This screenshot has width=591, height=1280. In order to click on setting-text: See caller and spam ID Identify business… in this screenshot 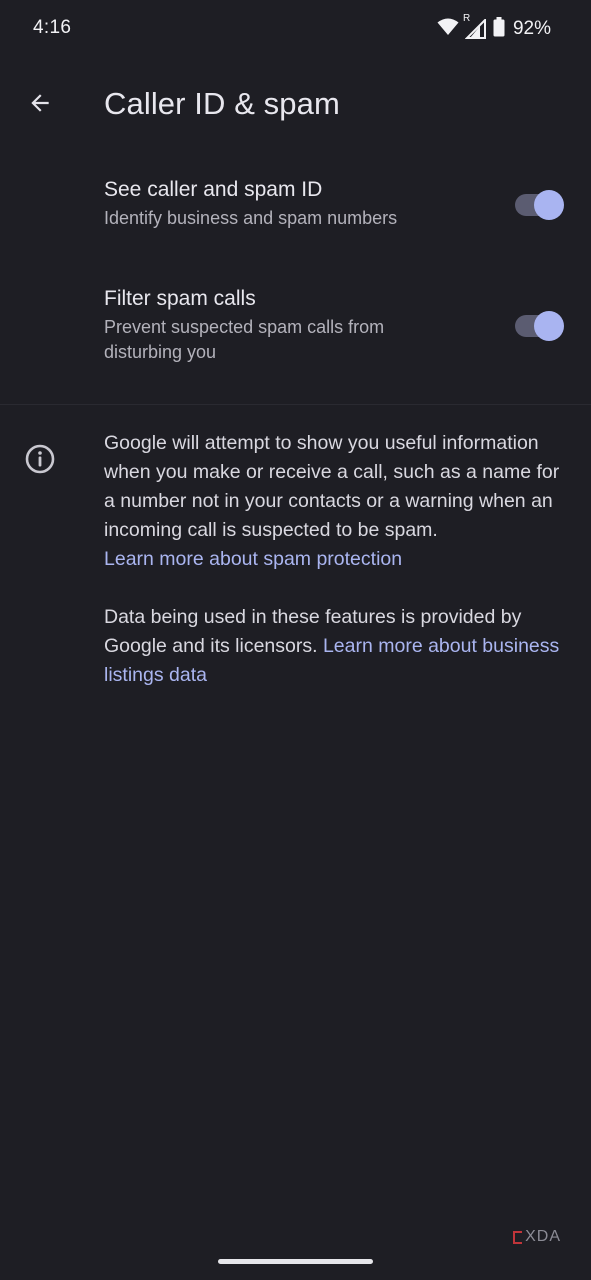, I will do `click(294, 203)`.